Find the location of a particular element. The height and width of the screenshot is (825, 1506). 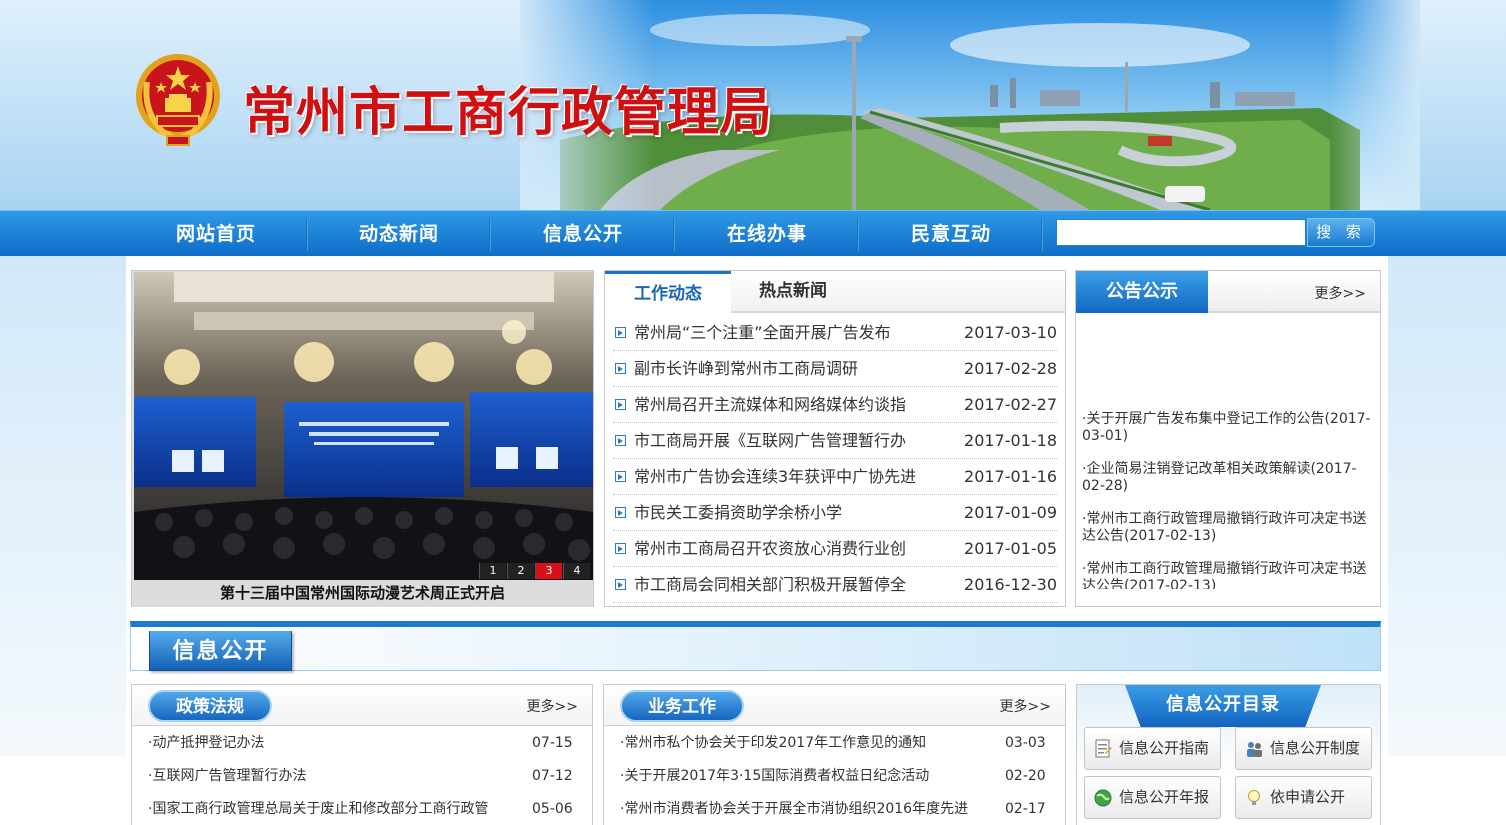

list-item: ·动产抵押登记办法 07-15 is located at coordinates (363, 743).